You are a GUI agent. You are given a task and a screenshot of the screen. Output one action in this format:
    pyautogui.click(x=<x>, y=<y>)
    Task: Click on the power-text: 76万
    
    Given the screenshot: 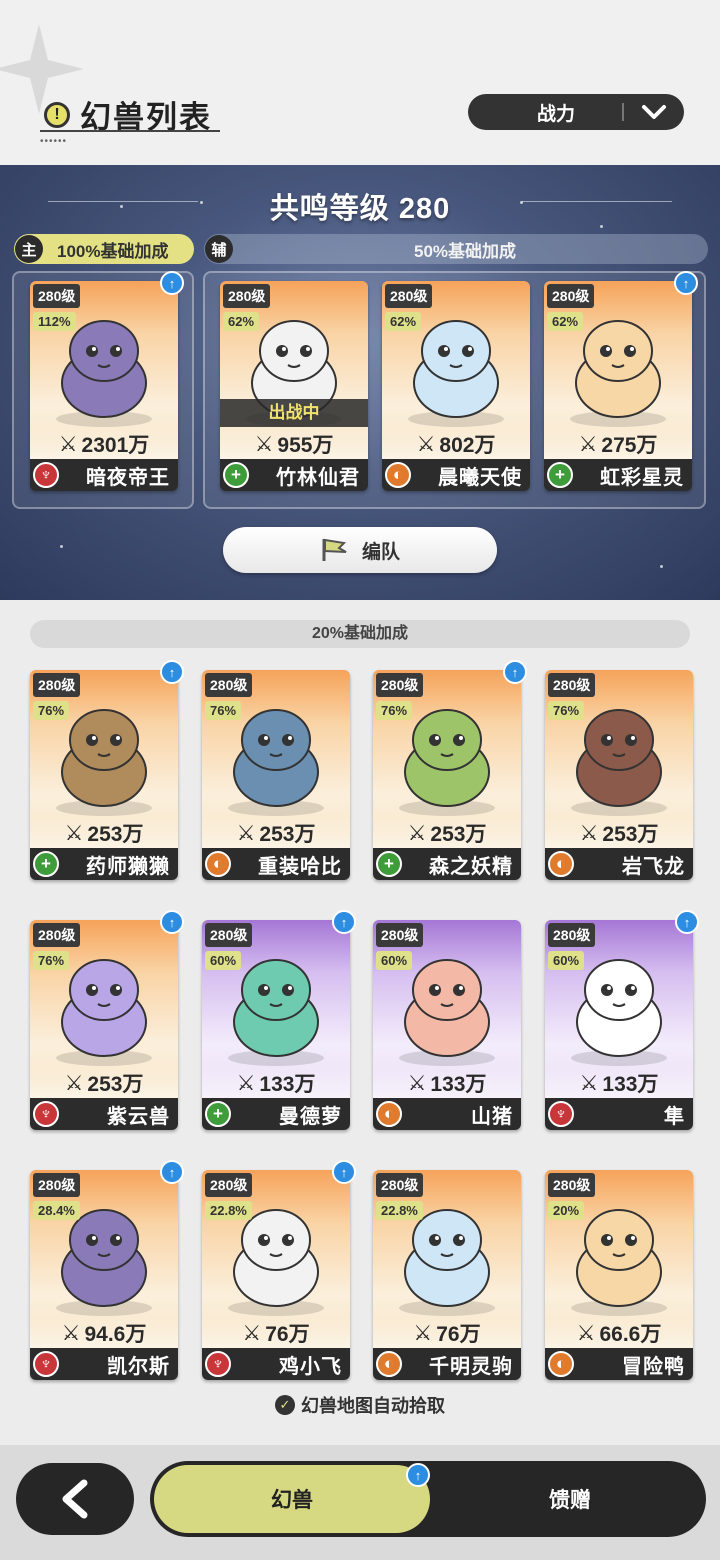 What is the action you would take?
    pyautogui.click(x=287, y=1334)
    